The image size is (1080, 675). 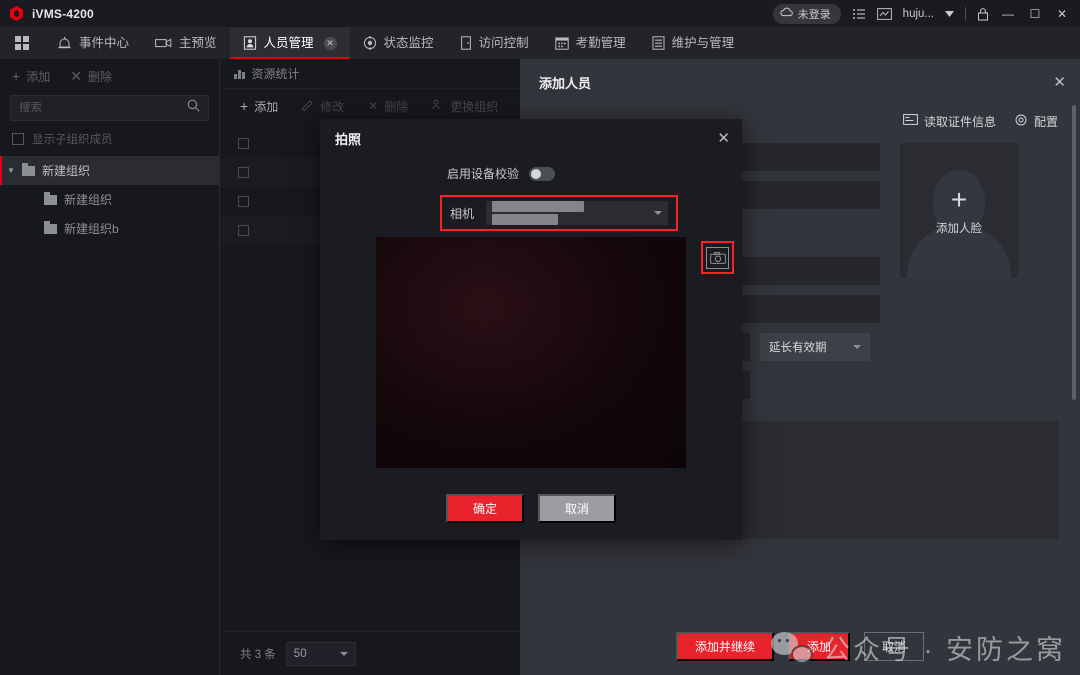 What do you see at coordinates (22, 43) in the screenshot?
I see `app-grid-icon` at bounding box center [22, 43].